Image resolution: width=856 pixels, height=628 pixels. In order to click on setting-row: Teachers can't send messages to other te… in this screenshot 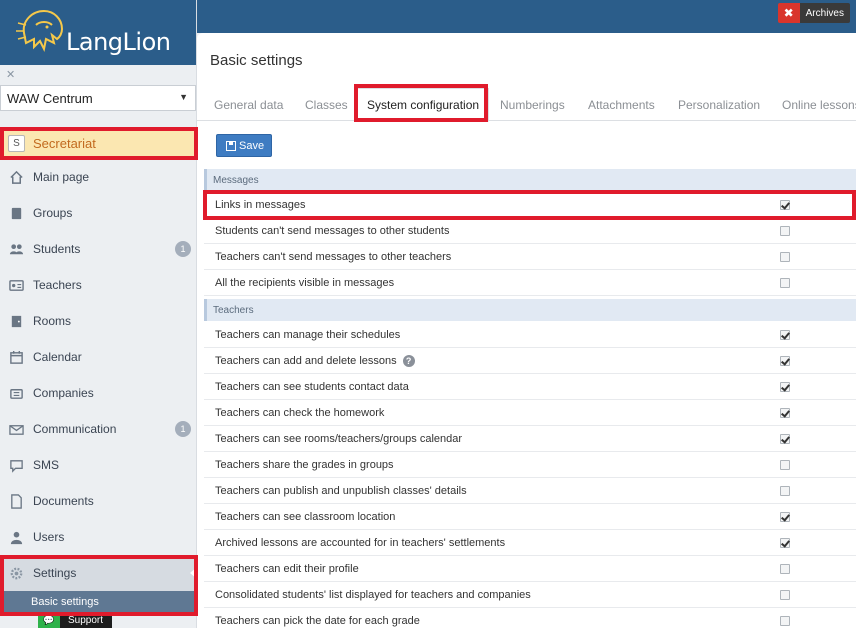, I will do `click(530, 257)`.